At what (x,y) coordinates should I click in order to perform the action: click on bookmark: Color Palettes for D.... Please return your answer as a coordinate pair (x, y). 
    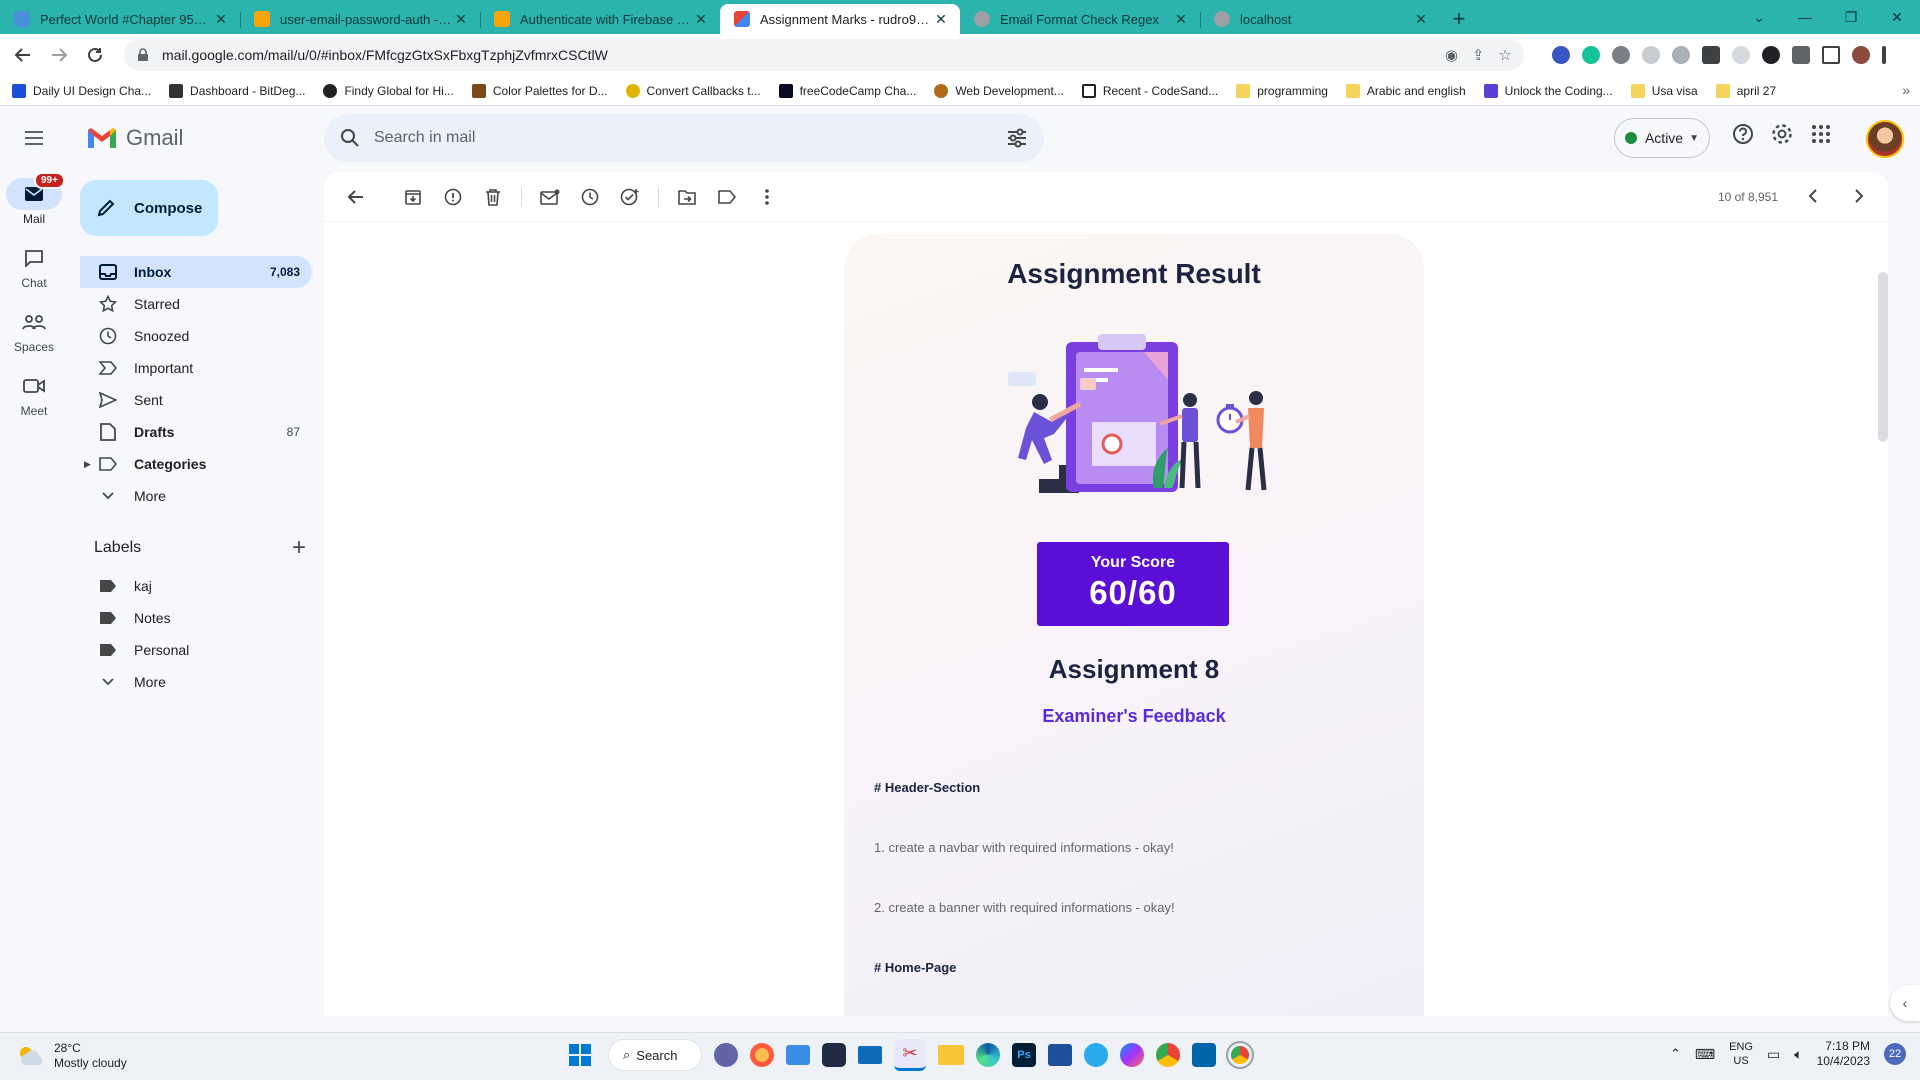
    Looking at the image, I should click on (539, 90).